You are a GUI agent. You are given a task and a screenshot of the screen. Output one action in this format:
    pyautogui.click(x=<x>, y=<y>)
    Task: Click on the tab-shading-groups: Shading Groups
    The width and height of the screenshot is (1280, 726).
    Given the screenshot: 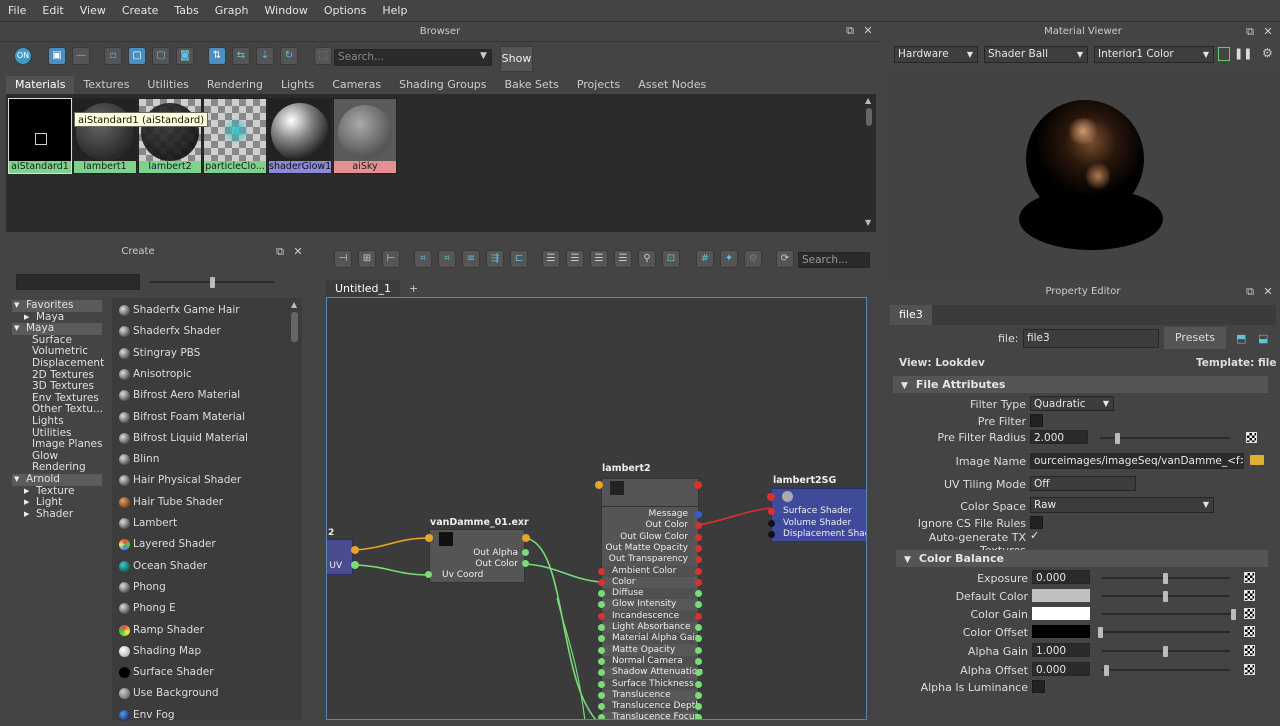 What is the action you would take?
    pyautogui.click(x=442, y=85)
    